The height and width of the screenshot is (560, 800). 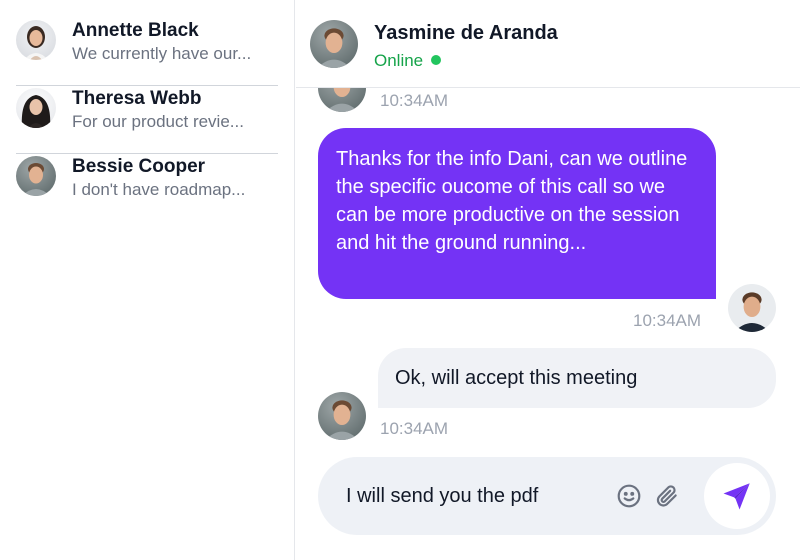 I want to click on paperclip-icon, so click(x=667, y=496).